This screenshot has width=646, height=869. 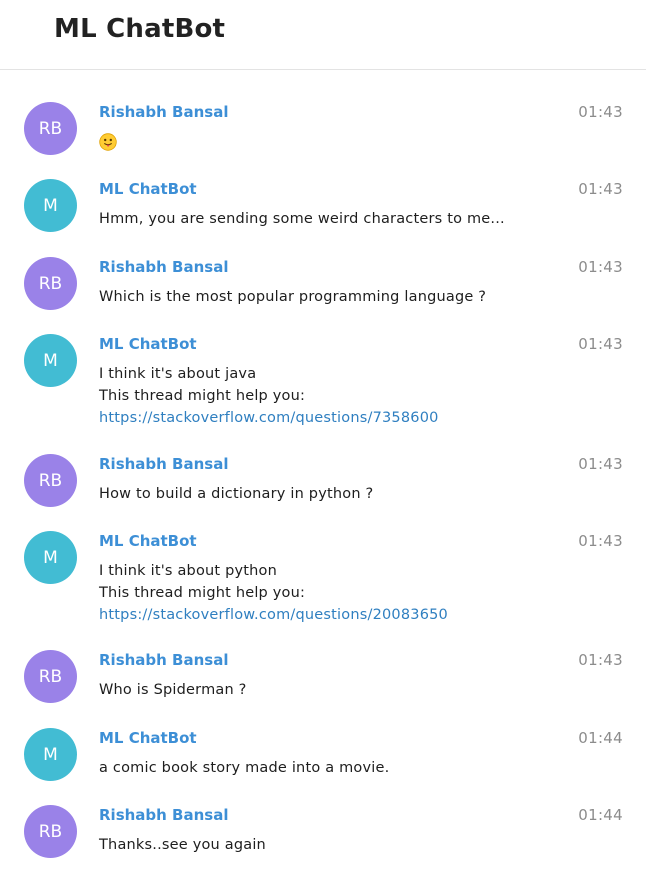 What do you see at coordinates (178, 374) in the screenshot?
I see `message-text: I think it's about java` at bounding box center [178, 374].